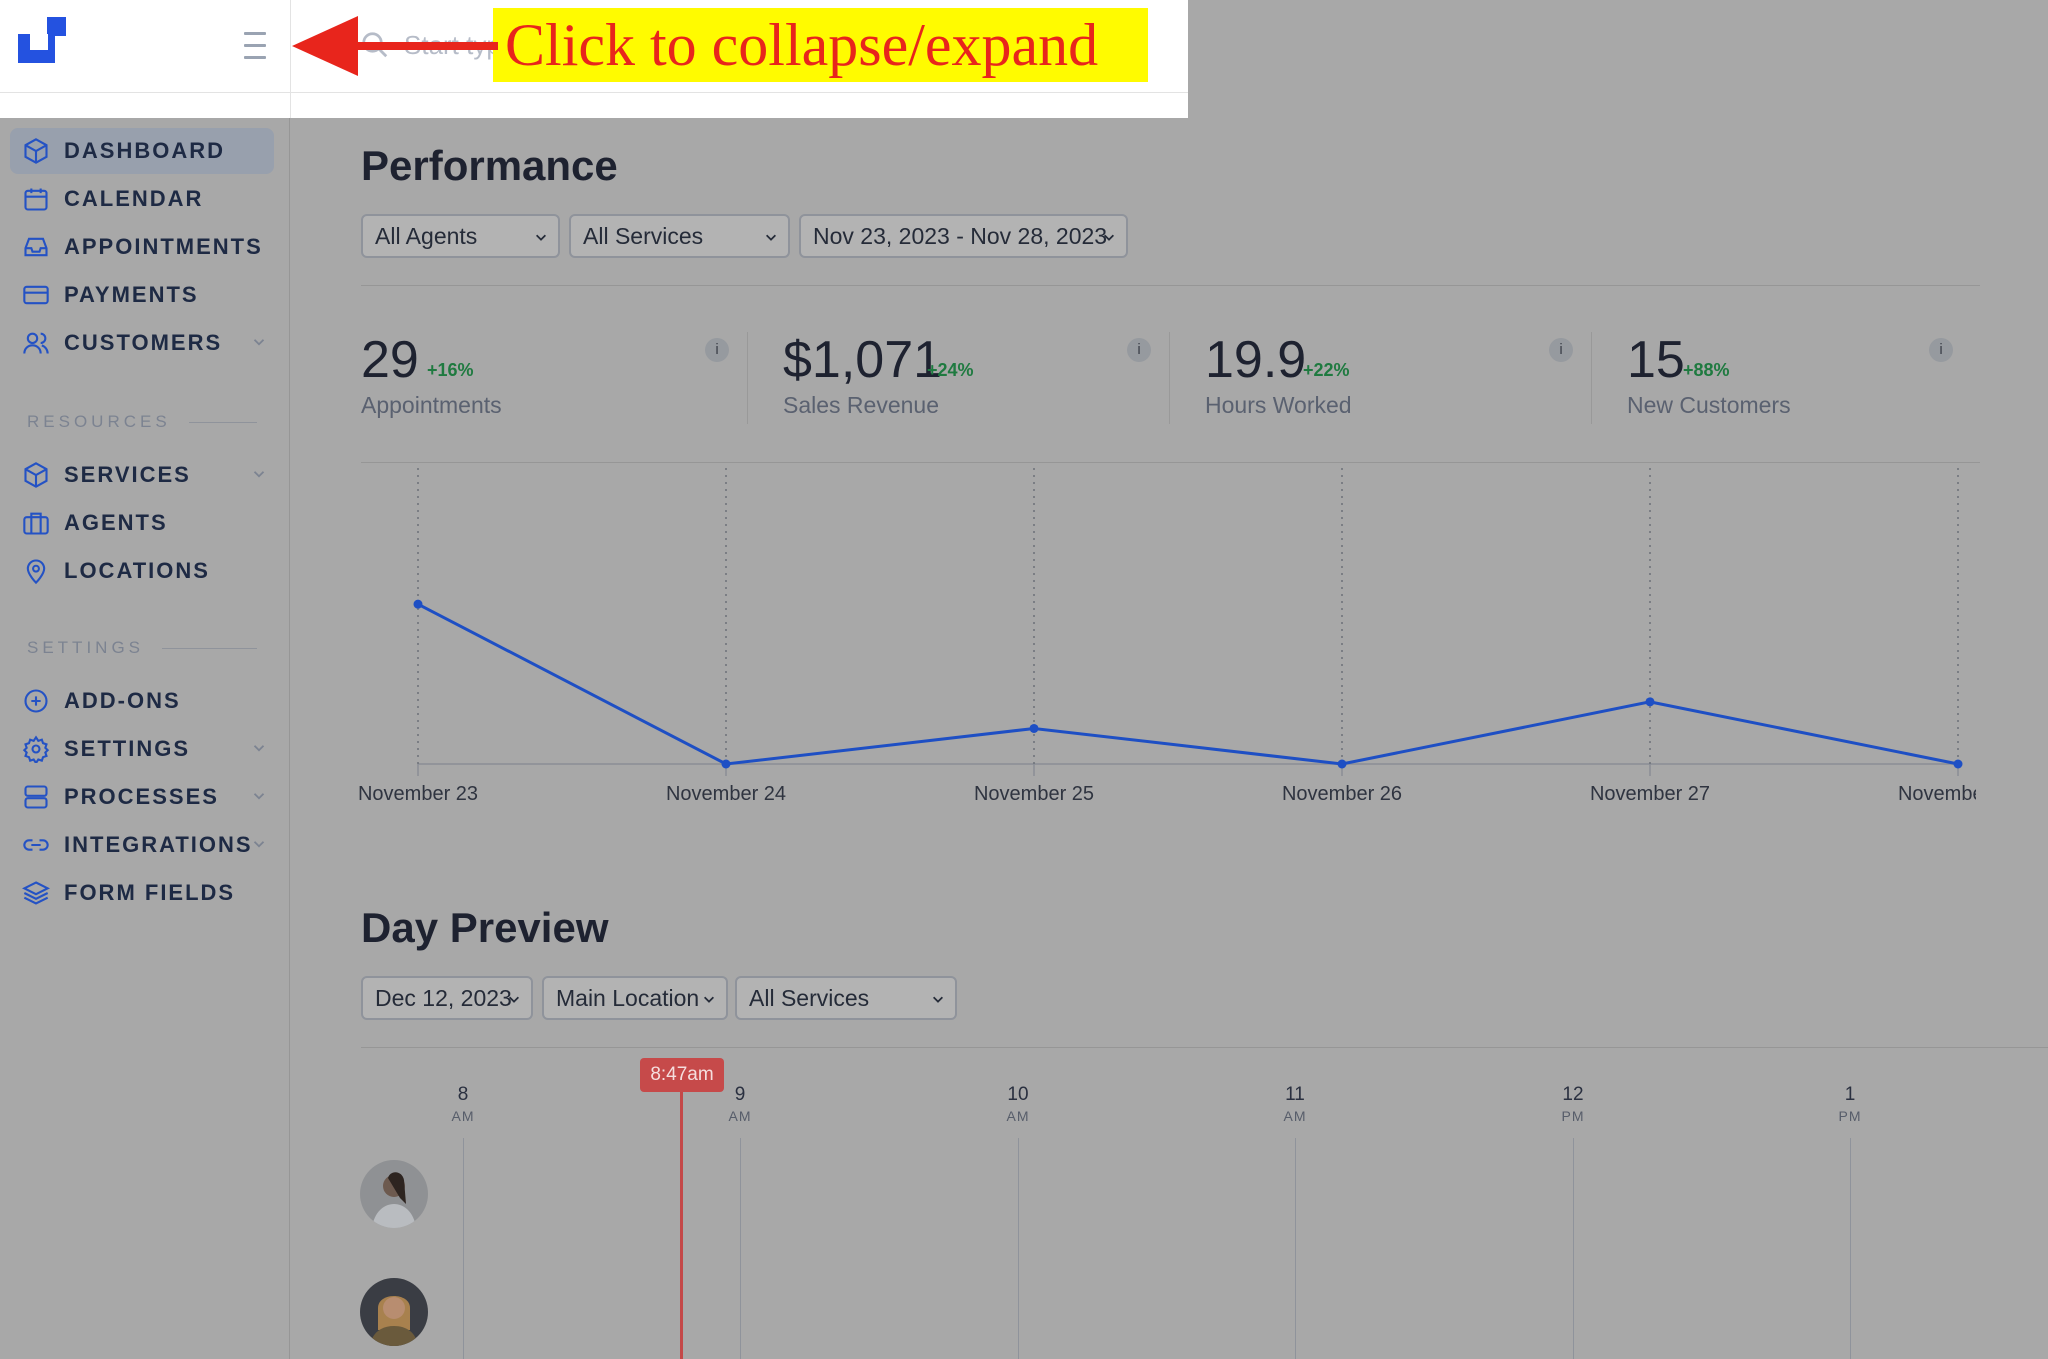 This screenshot has height=1359, width=2048. What do you see at coordinates (1034, 794) in the screenshot?
I see `x-tick-label: November 25` at bounding box center [1034, 794].